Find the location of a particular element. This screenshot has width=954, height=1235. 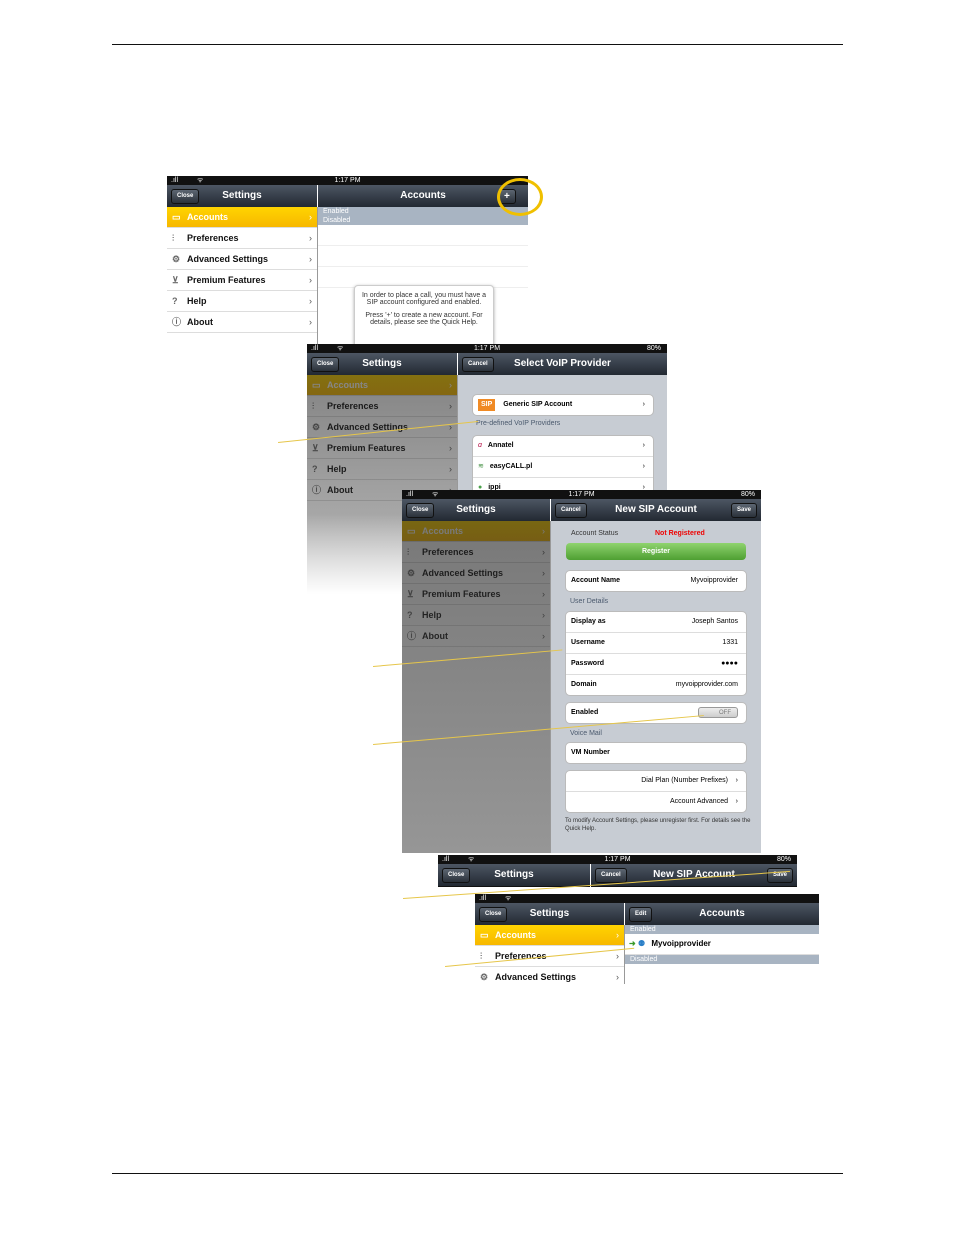

cart-icon: ⊻ is located at coordinates (175, 280).